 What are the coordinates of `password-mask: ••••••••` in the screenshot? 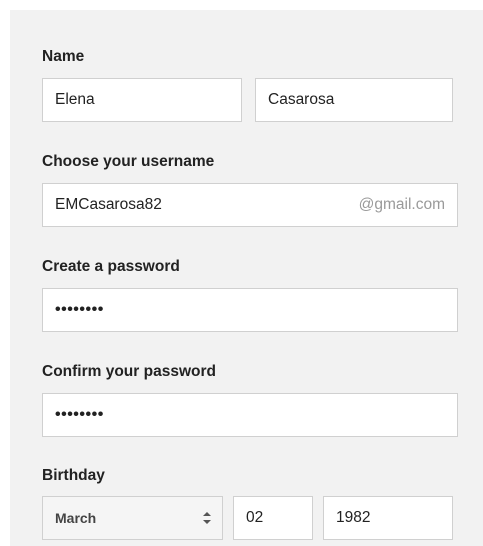 It's located at (79, 309).